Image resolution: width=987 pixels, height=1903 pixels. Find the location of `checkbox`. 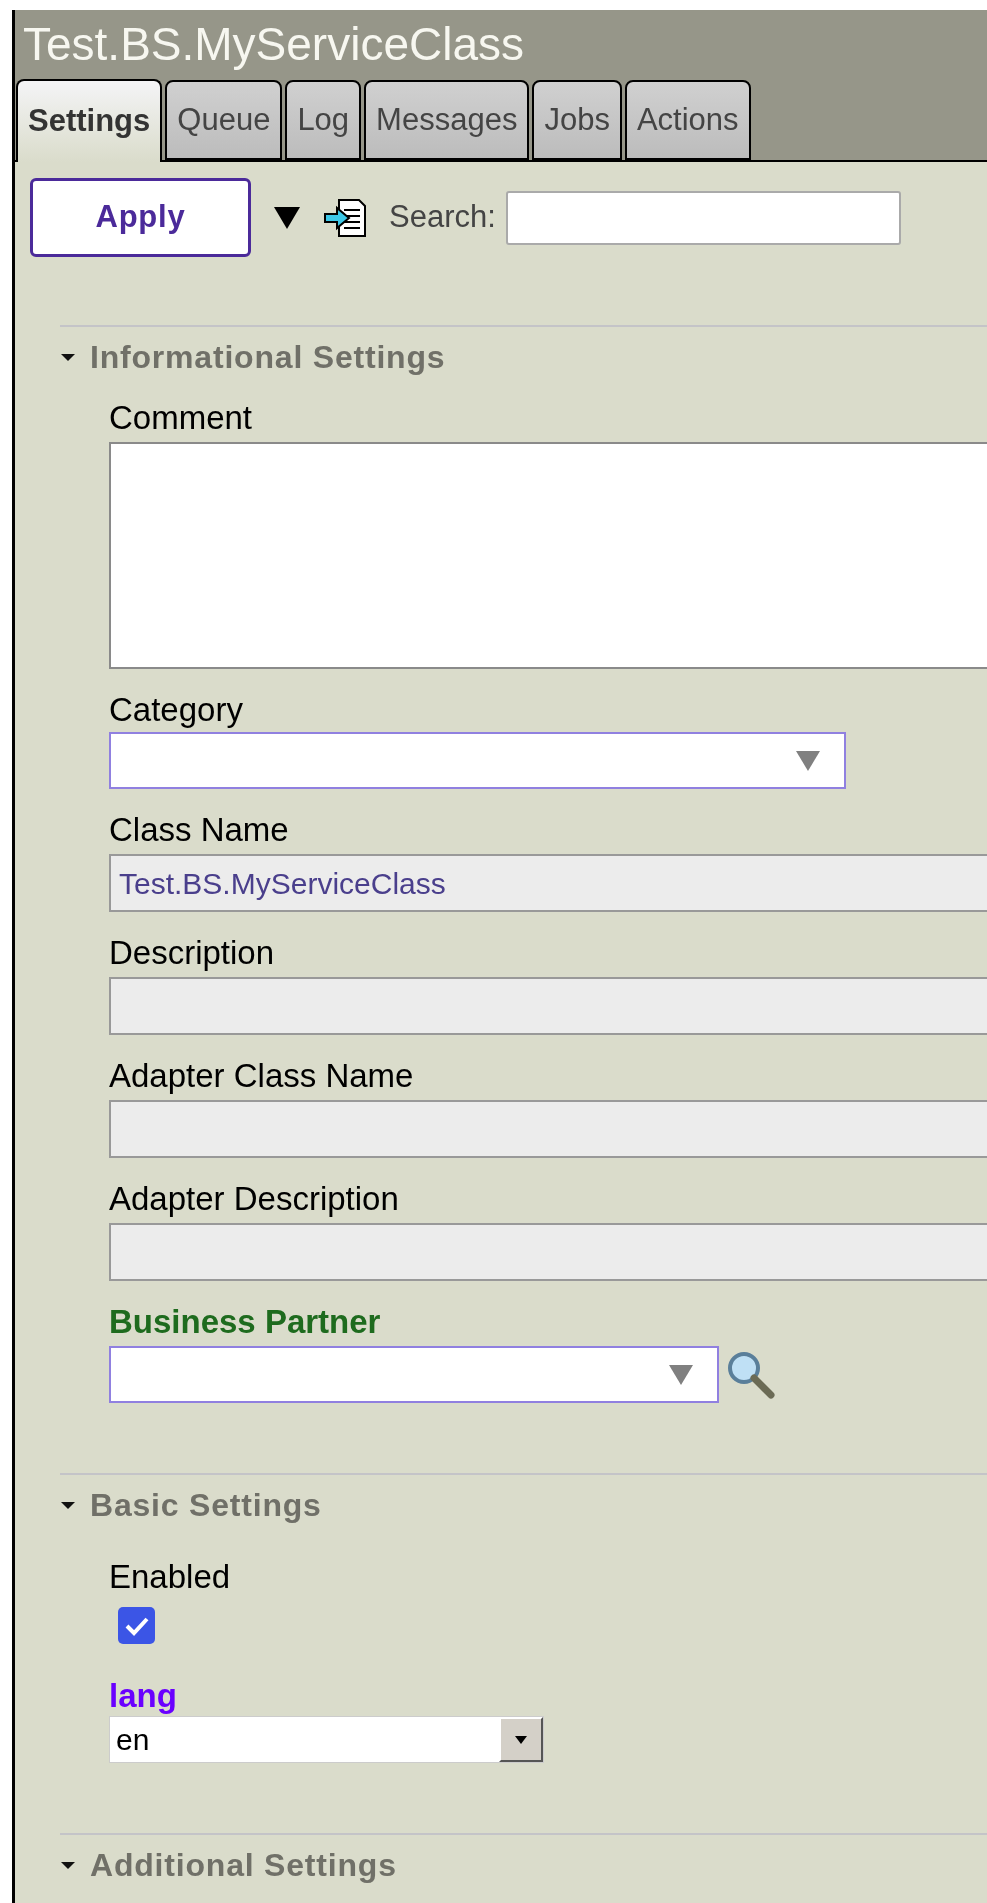

checkbox is located at coordinates (136, 1625).